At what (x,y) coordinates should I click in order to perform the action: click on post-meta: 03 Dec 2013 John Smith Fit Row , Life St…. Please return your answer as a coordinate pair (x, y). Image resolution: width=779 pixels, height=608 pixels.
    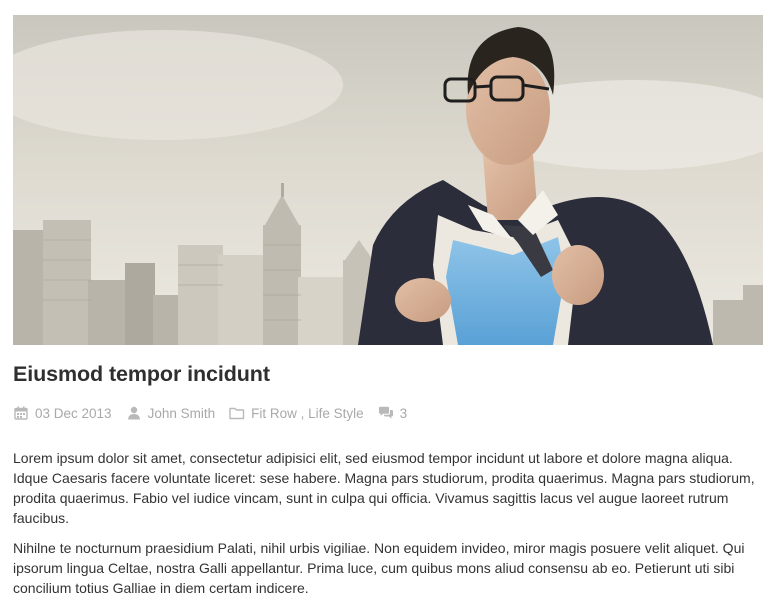
    Looking at the image, I should click on (217, 413).